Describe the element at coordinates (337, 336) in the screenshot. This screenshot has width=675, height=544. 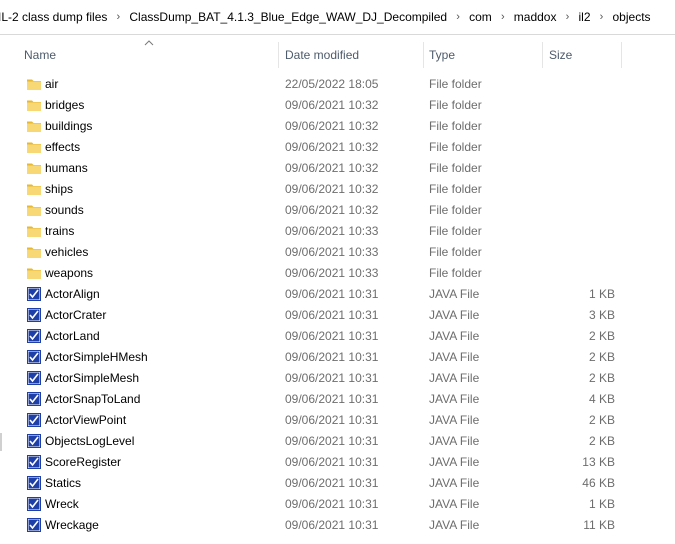
I see `file-row: ActorLand 09/06/2021 10:31 JAVA File 2 KB` at that location.